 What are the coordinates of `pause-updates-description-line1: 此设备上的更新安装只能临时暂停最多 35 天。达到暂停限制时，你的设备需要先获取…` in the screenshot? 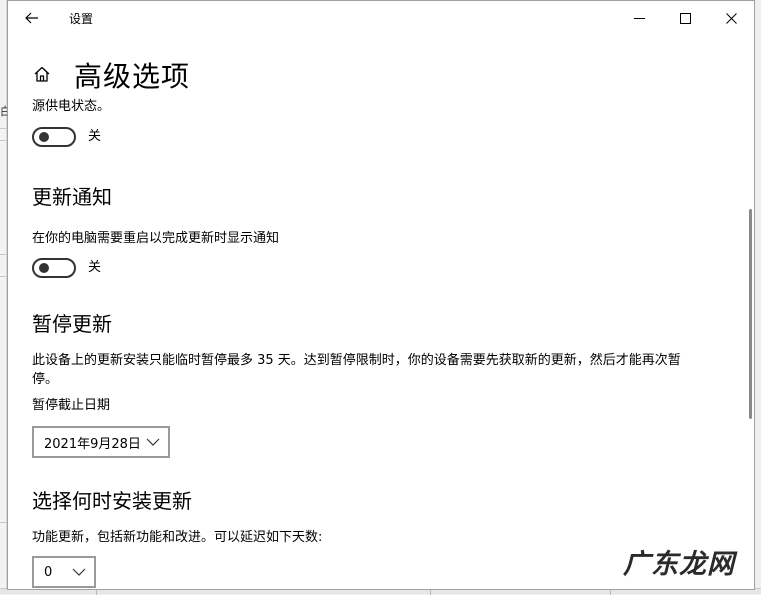 It's located at (356, 360).